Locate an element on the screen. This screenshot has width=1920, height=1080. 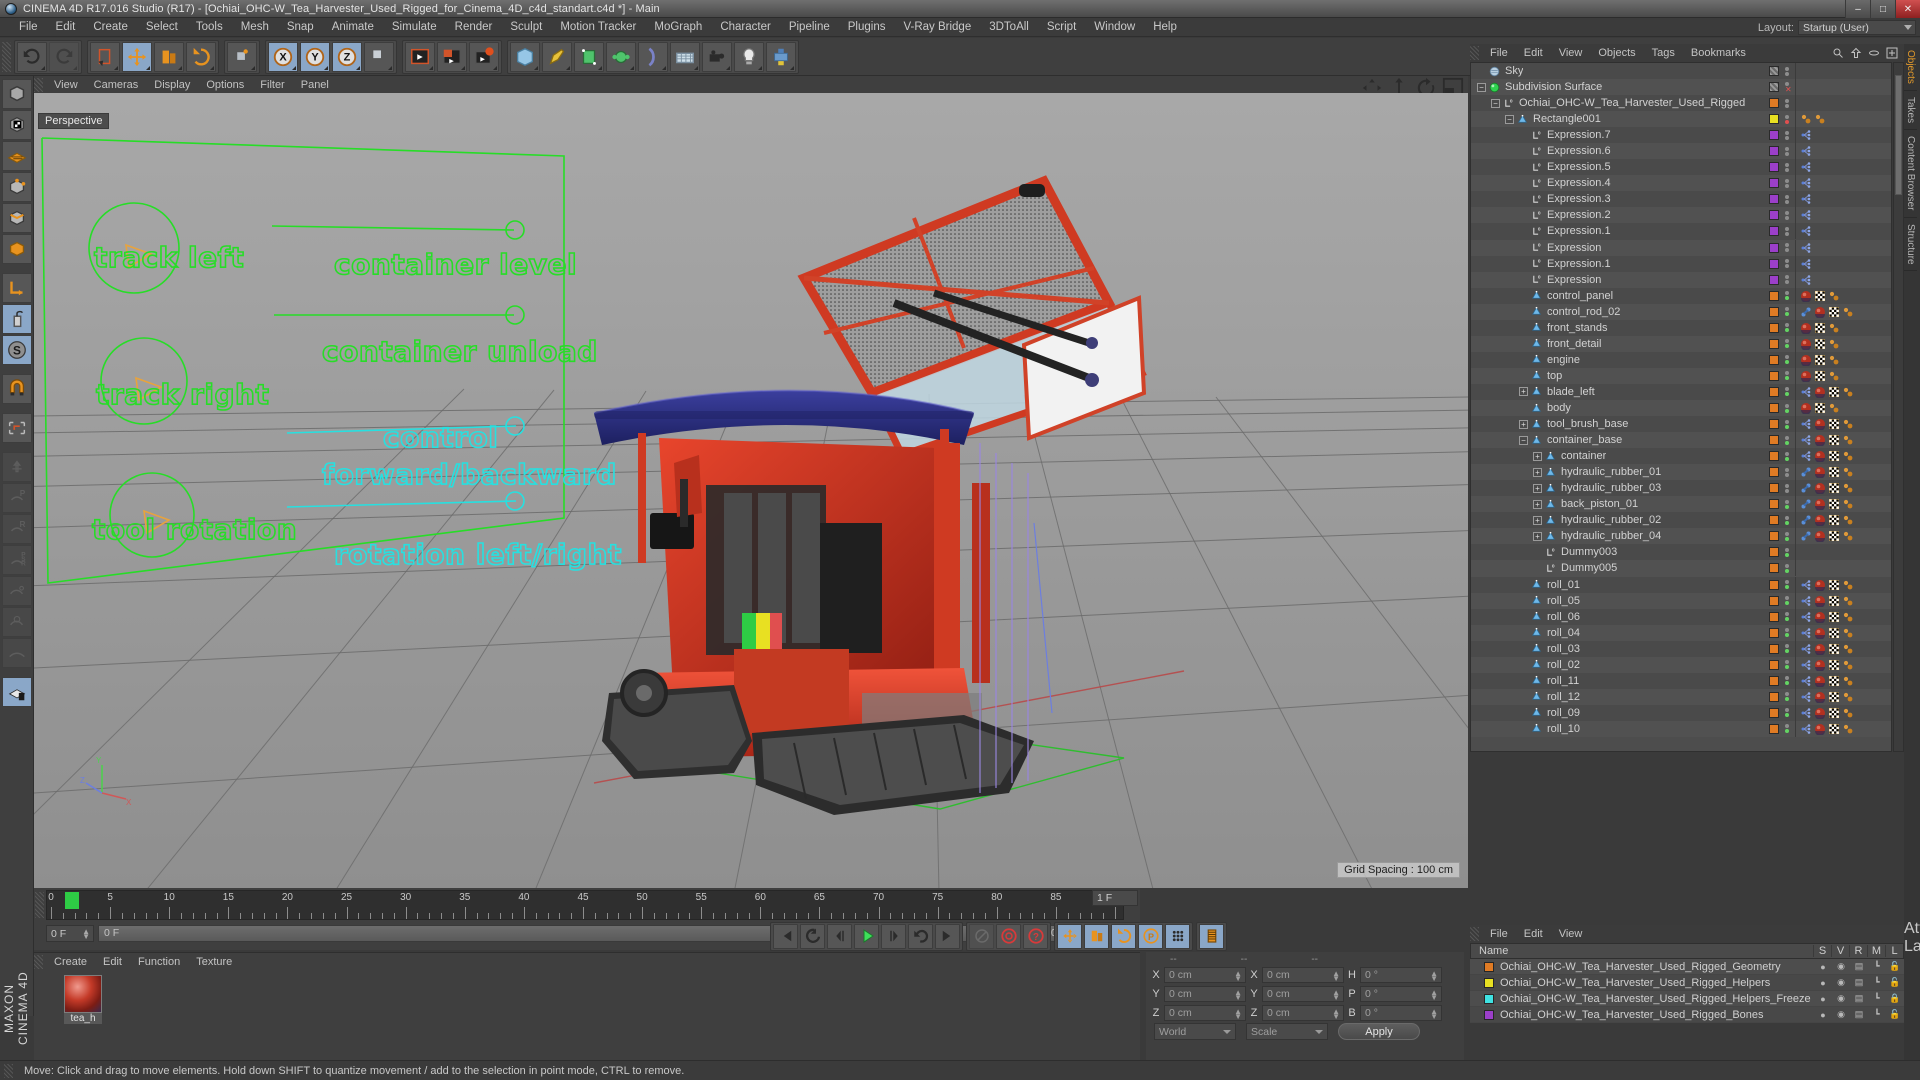
points-mode-button is located at coordinates (17, 187).